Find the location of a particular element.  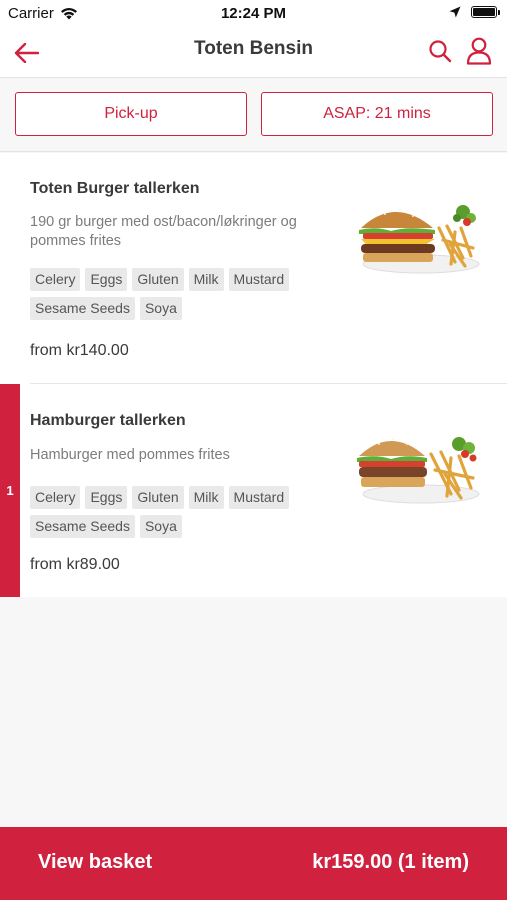

status-indicators is located at coordinates (474, 12).